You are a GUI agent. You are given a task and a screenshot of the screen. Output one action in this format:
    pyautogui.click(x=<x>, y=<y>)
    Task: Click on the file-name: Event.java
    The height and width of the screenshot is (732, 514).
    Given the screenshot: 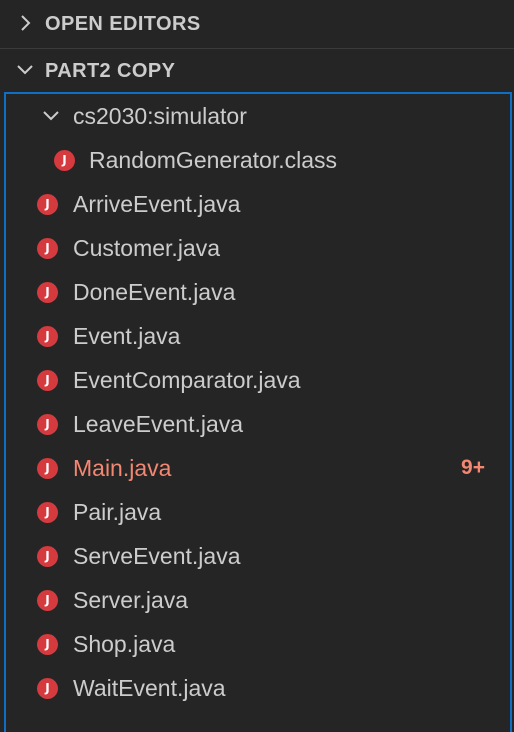 What is the action you would take?
    pyautogui.click(x=127, y=336)
    